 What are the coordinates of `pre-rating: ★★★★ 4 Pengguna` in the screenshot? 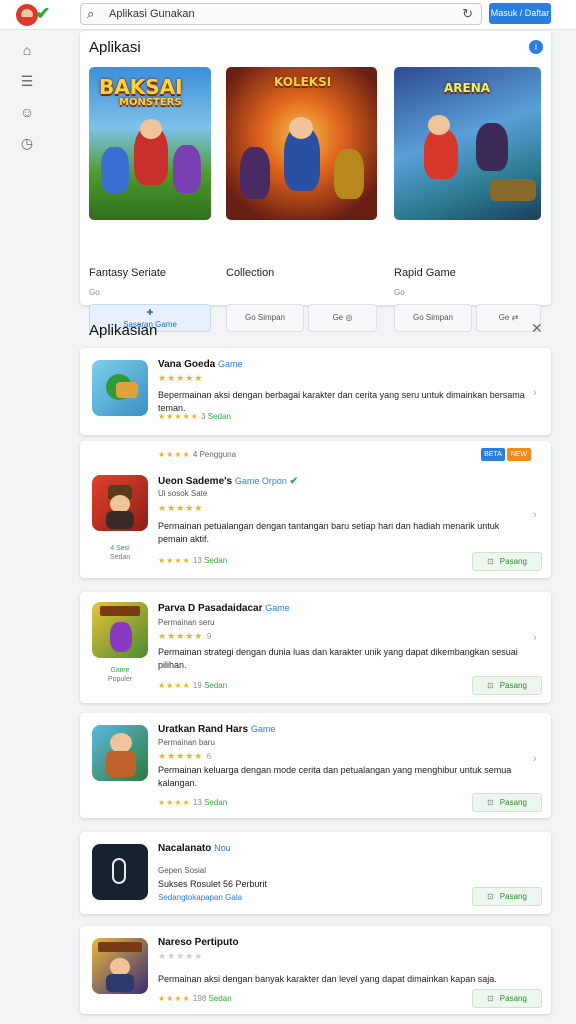 It's located at (197, 454).